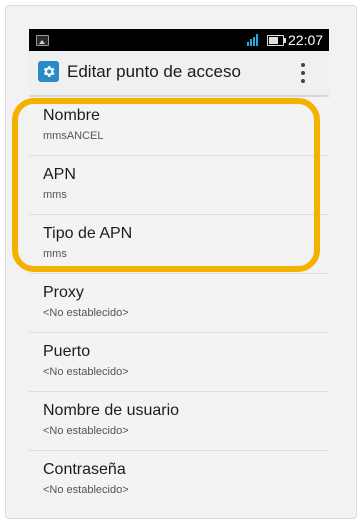 This screenshot has height=525, width=362. What do you see at coordinates (303, 73) in the screenshot?
I see `more-vert-icon` at bounding box center [303, 73].